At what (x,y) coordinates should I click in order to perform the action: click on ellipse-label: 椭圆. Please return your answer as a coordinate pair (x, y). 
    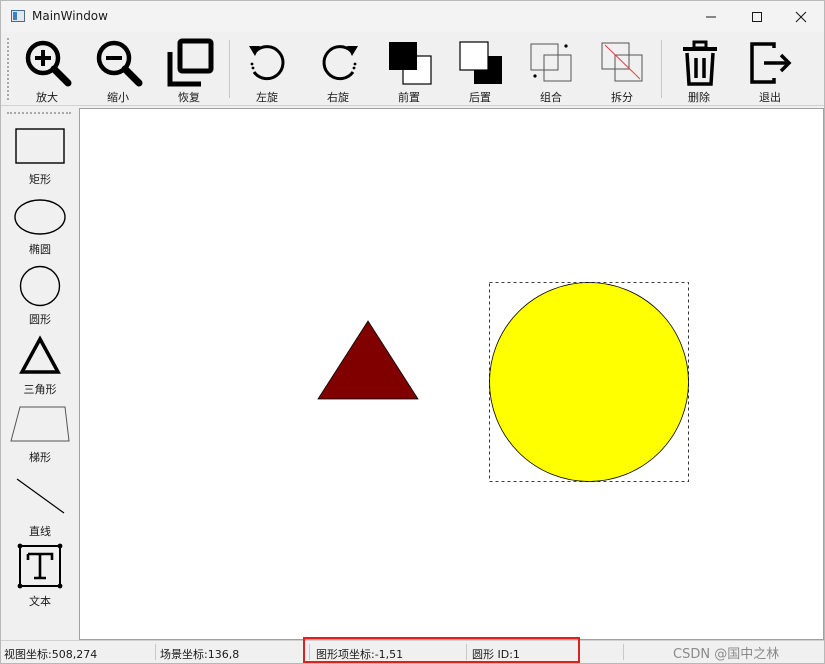
    Looking at the image, I should click on (40, 249).